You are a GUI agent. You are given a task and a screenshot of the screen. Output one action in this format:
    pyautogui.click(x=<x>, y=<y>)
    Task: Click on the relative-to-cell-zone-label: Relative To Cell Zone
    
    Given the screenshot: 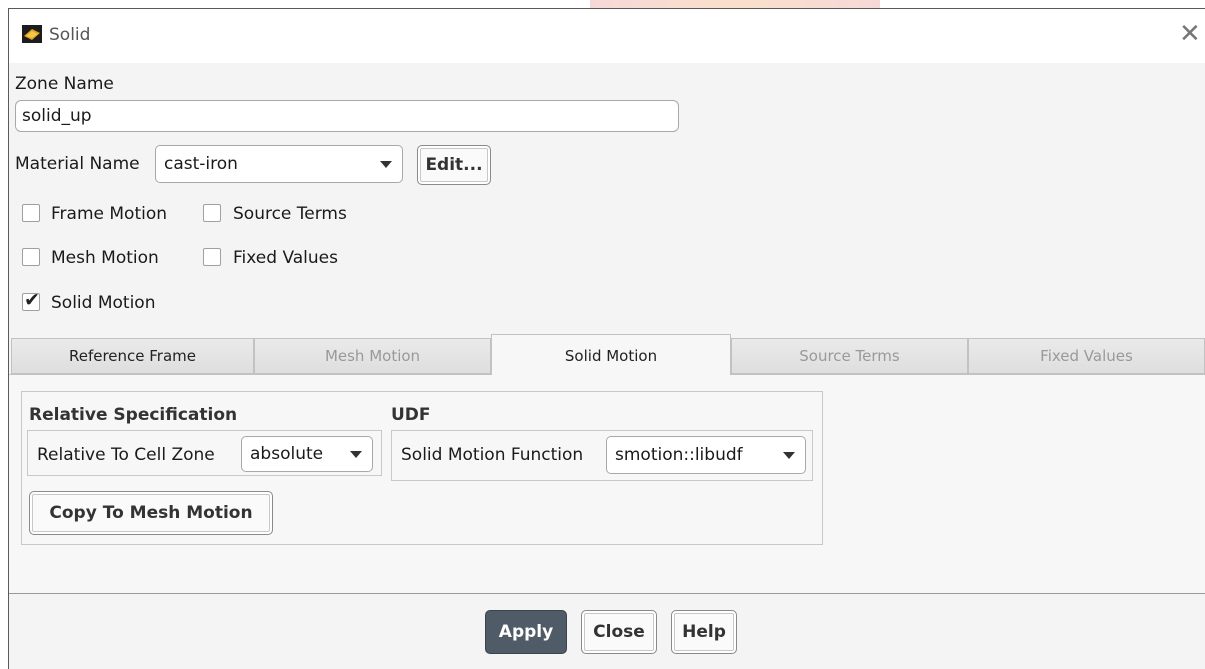 What is the action you would take?
    pyautogui.click(x=126, y=455)
    